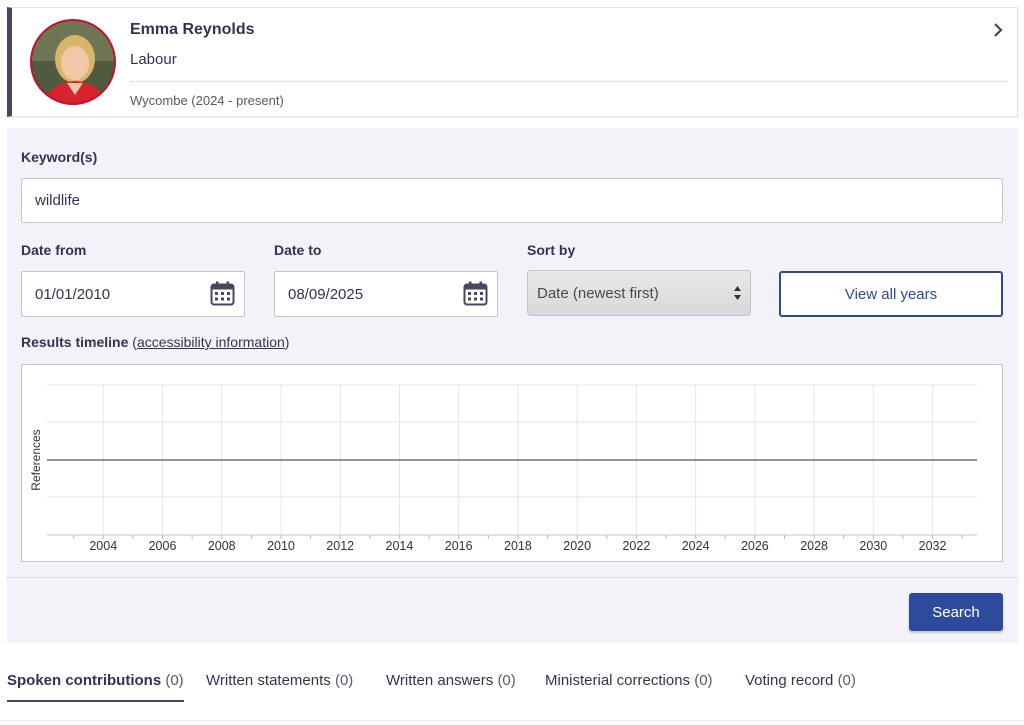 The image size is (1024, 725). Describe the element at coordinates (268, 680) in the screenshot. I see `tab-label: Written statements` at that location.